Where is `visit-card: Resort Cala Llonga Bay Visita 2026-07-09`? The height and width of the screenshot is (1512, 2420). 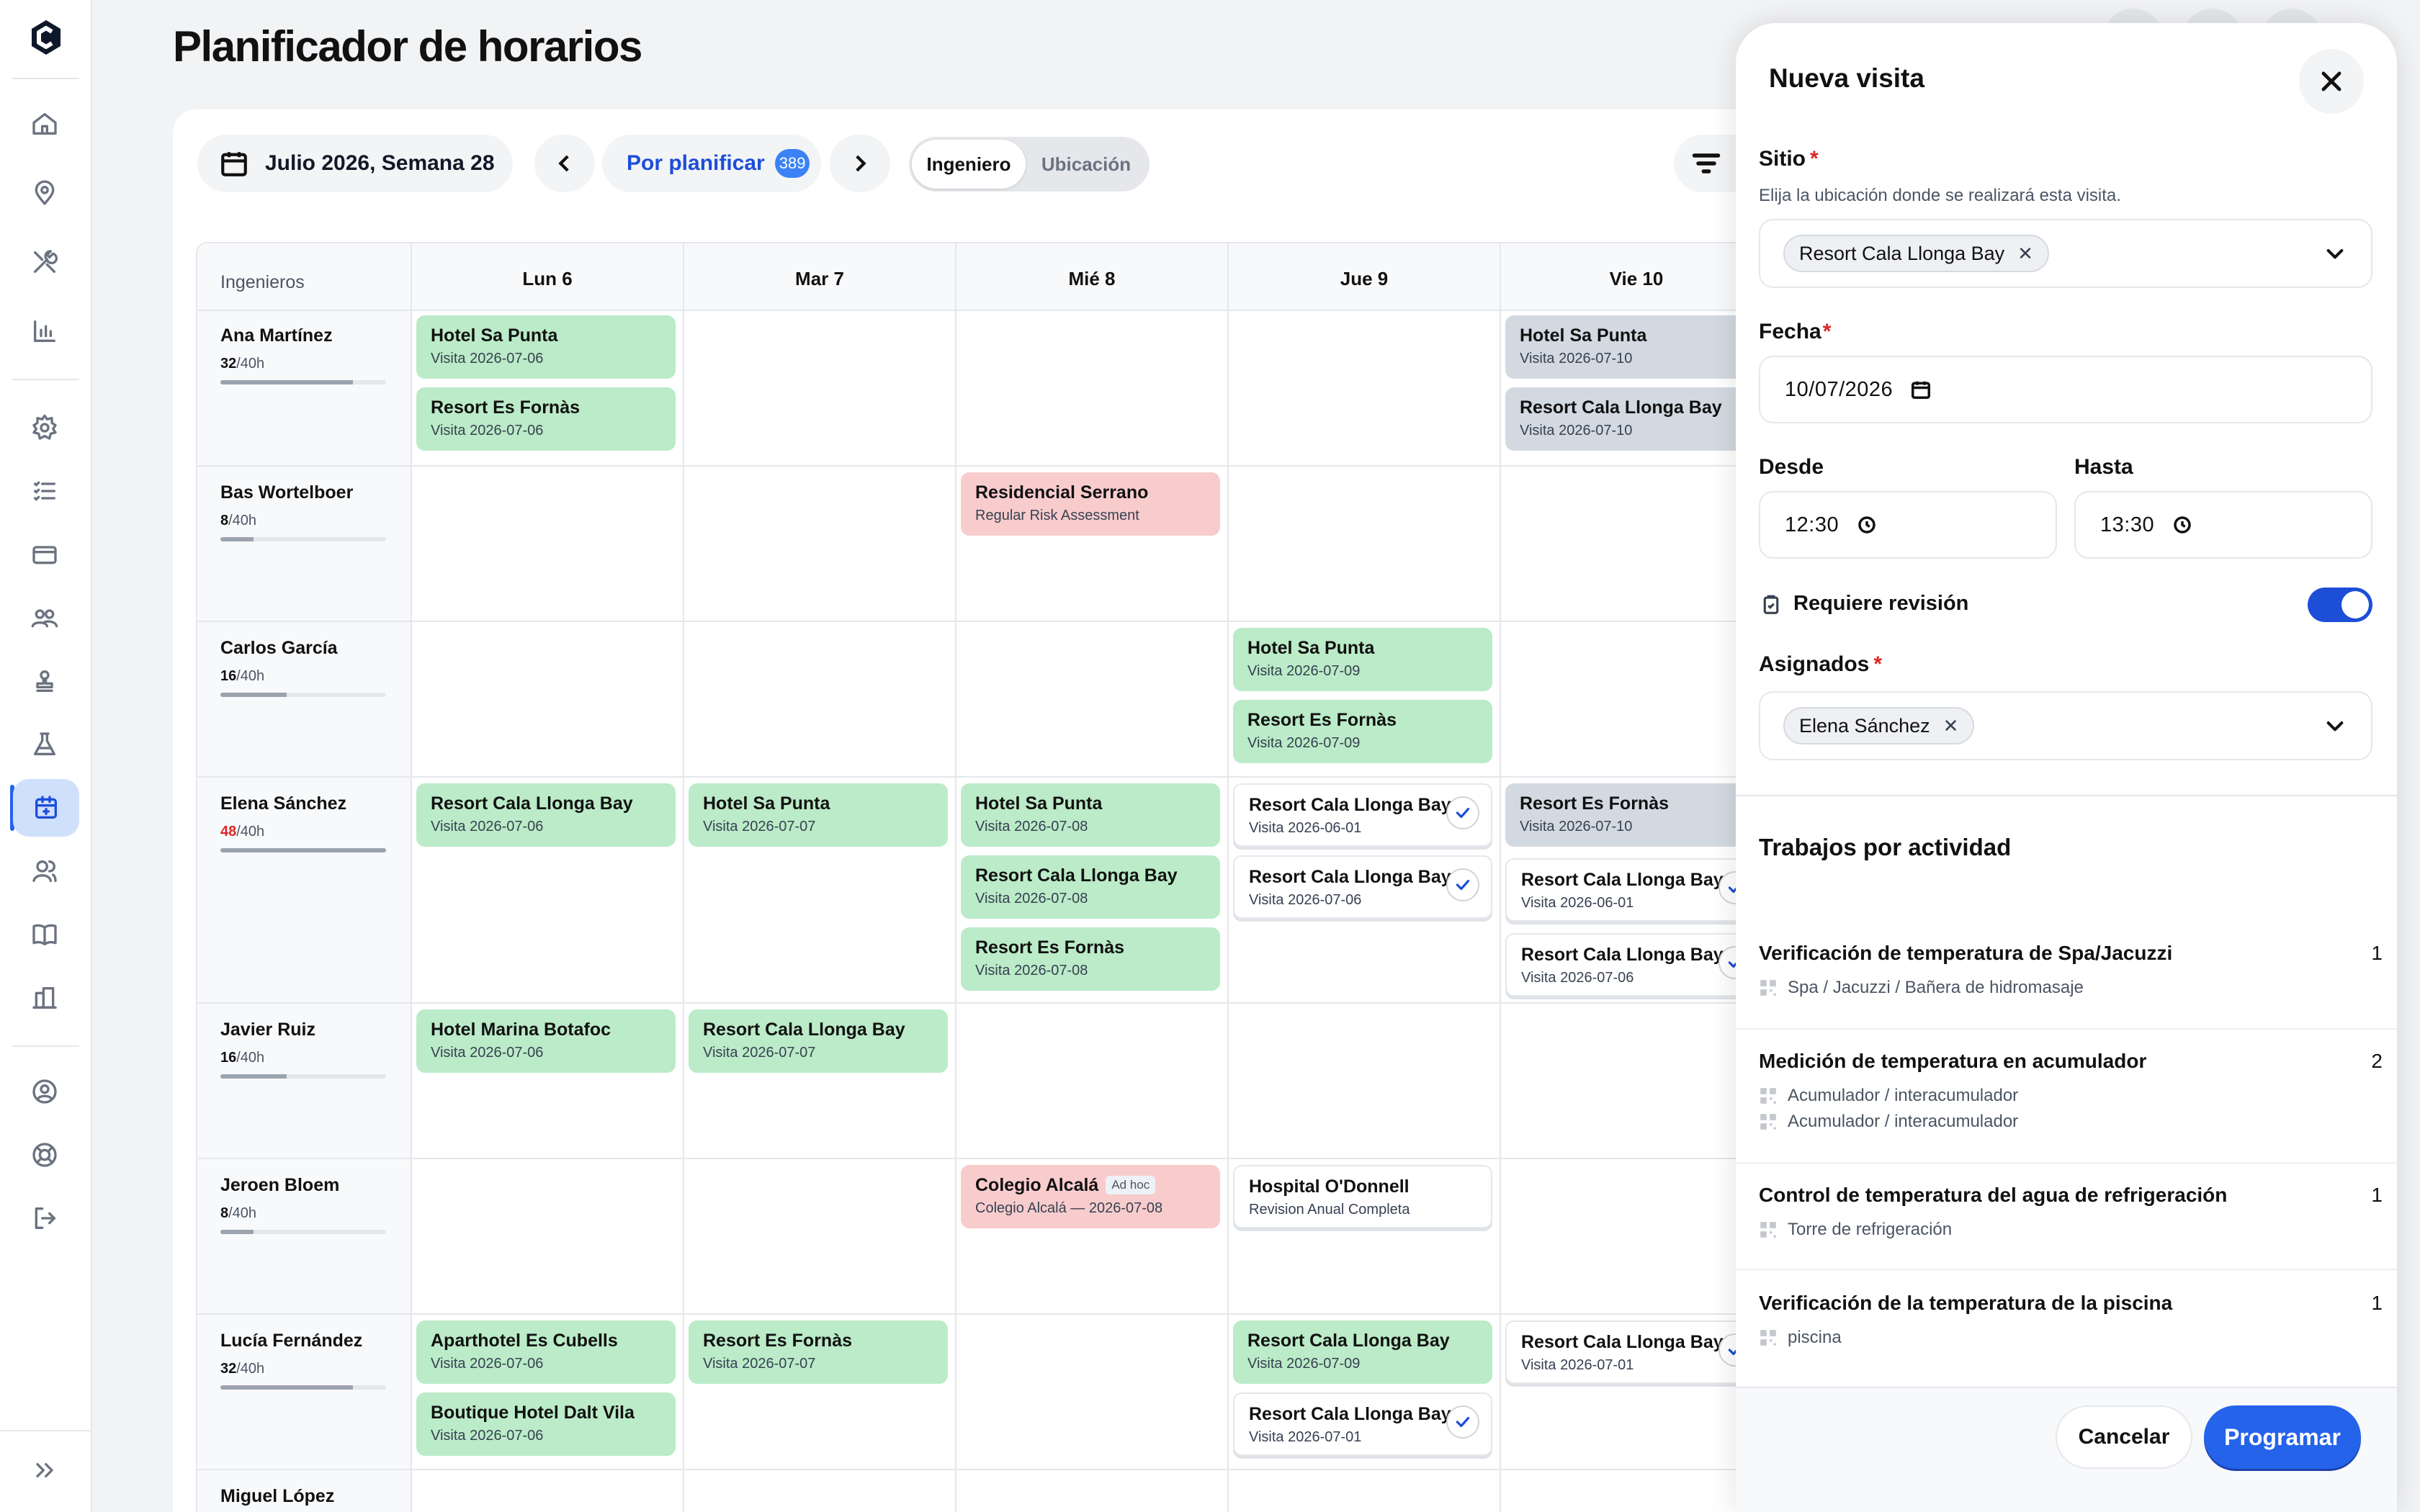
visit-card: Resort Cala Llonga Bay Visita 2026-07-09 is located at coordinates (1362, 1352).